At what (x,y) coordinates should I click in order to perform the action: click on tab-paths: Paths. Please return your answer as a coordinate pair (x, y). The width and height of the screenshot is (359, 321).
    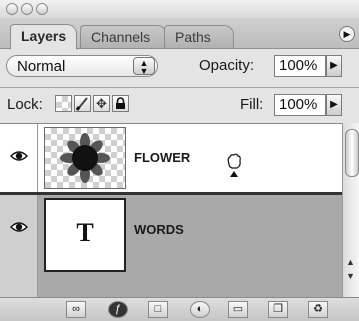
    Looking at the image, I should click on (199, 36).